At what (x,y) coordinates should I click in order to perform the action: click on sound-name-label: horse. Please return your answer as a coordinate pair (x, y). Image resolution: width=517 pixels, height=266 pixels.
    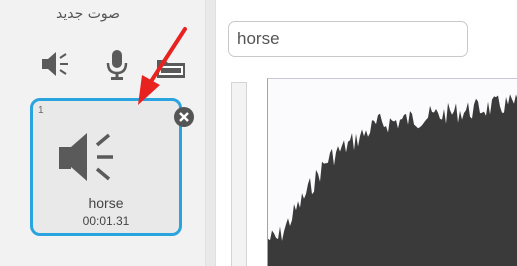
    Looking at the image, I should click on (106, 203).